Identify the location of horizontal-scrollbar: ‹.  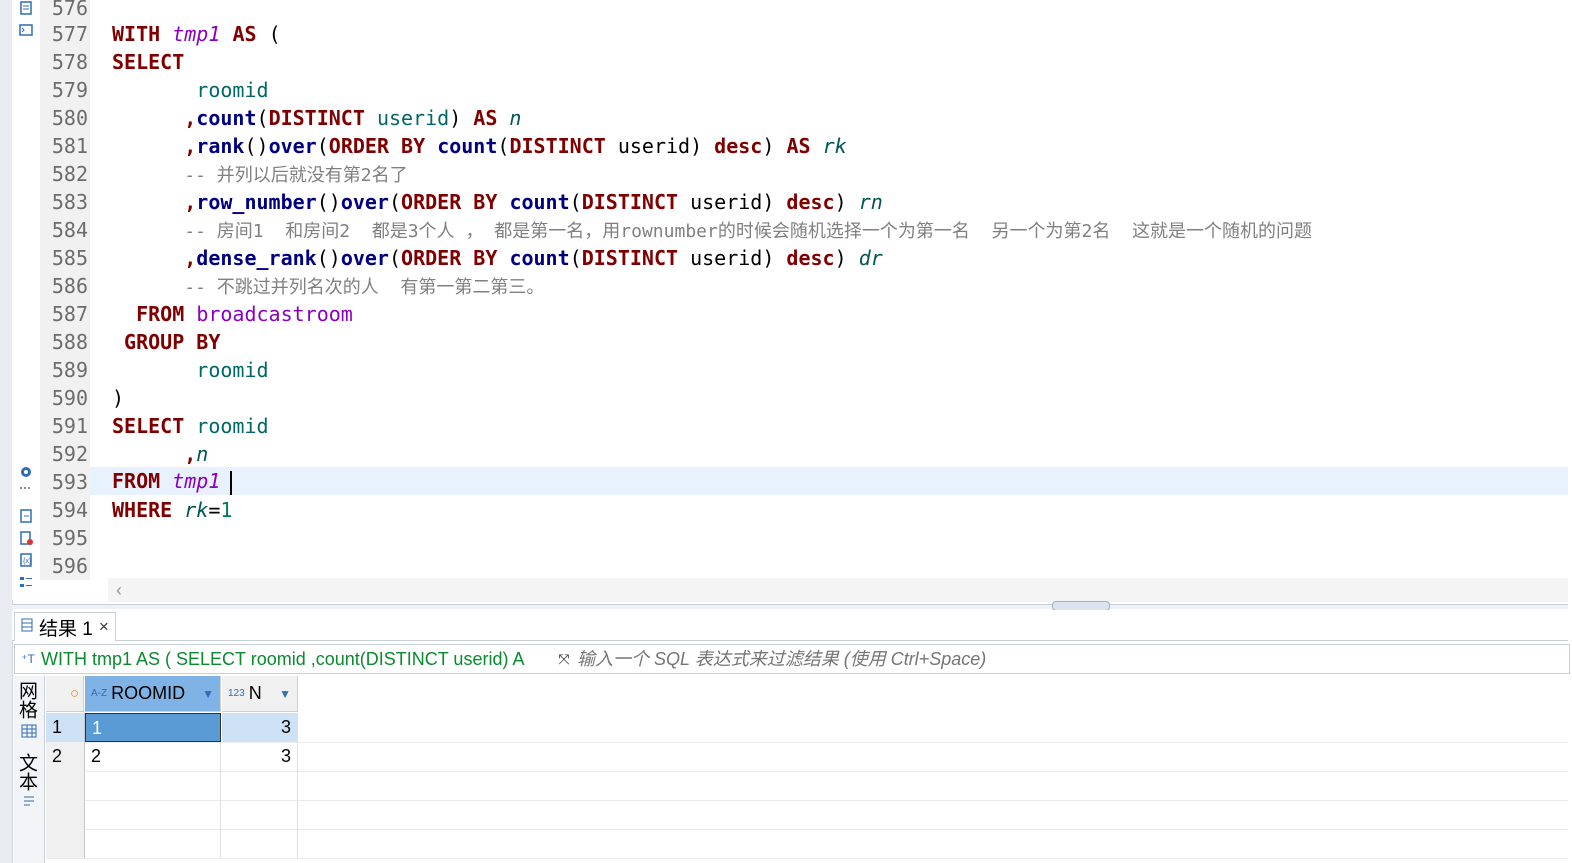
(838, 590).